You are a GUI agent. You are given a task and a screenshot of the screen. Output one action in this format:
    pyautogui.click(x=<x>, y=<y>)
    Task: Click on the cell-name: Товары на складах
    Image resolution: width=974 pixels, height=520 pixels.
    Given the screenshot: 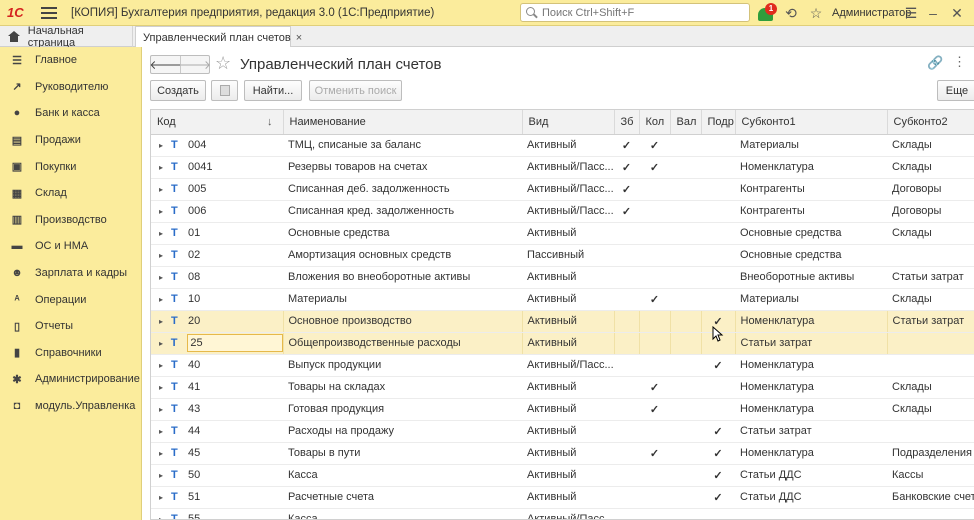 What is the action you would take?
    pyautogui.click(x=402, y=387)
    